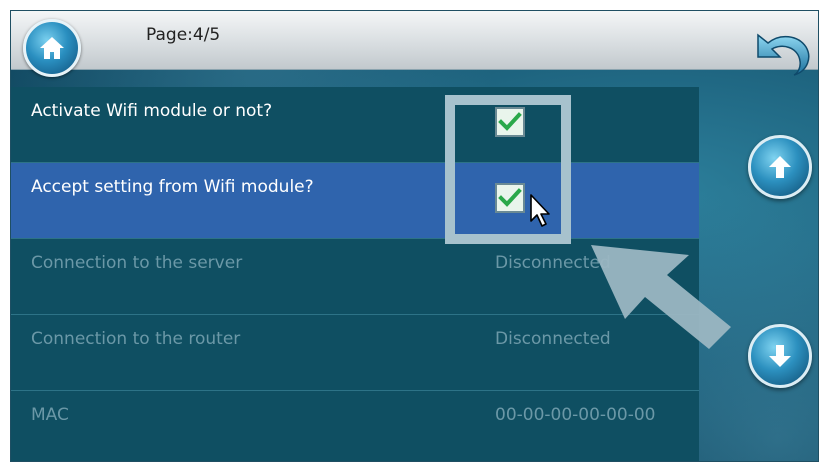  I want to click on setting-row-accept-wifi: Accept setting from Wifi module?, so click(355, 201).